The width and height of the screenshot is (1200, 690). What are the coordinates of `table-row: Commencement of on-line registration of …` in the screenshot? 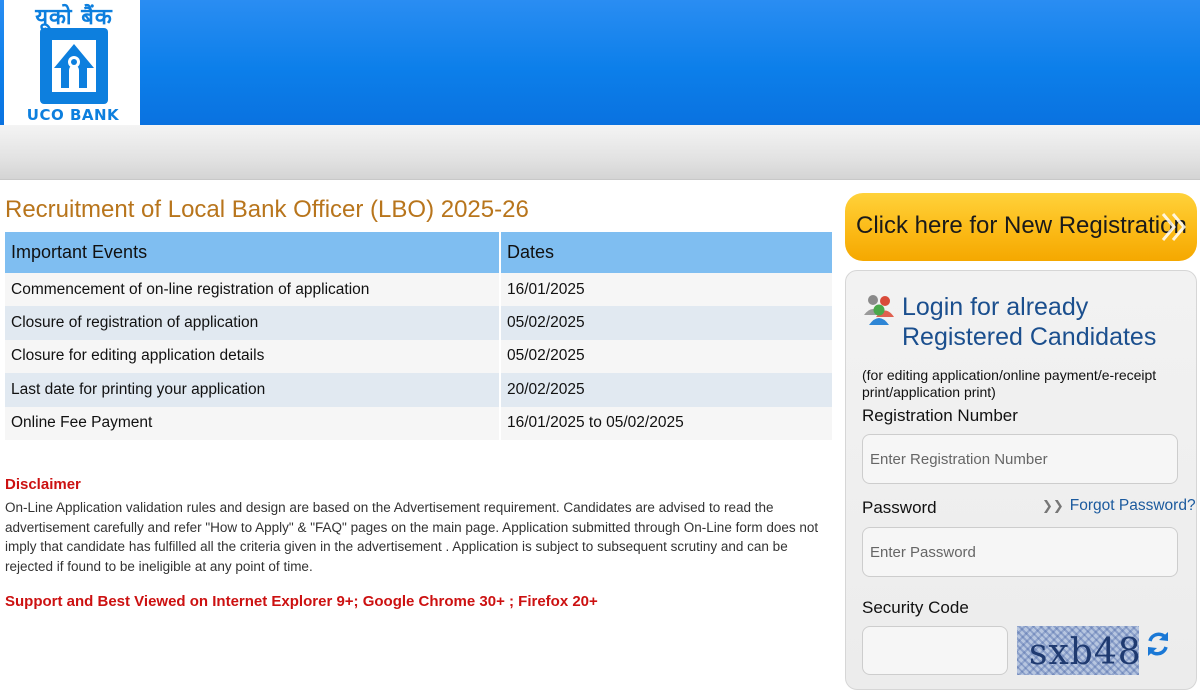 It's located at (418, 290).